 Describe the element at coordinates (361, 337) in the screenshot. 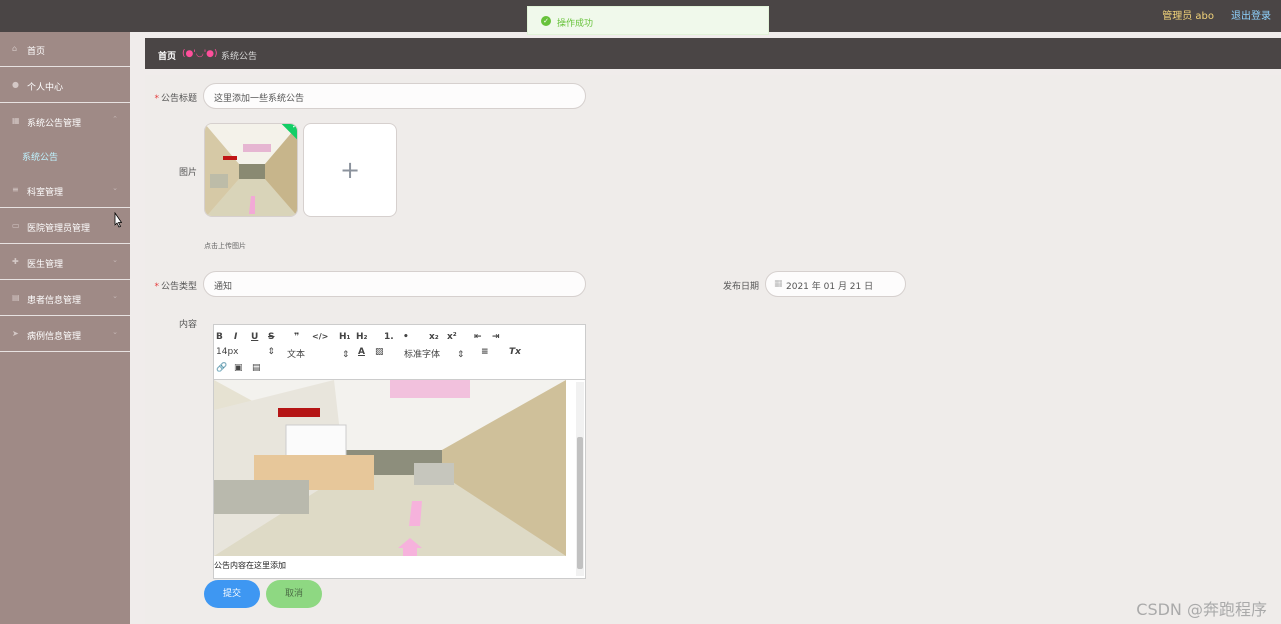

I see `heading2-button: H₂` at that location.